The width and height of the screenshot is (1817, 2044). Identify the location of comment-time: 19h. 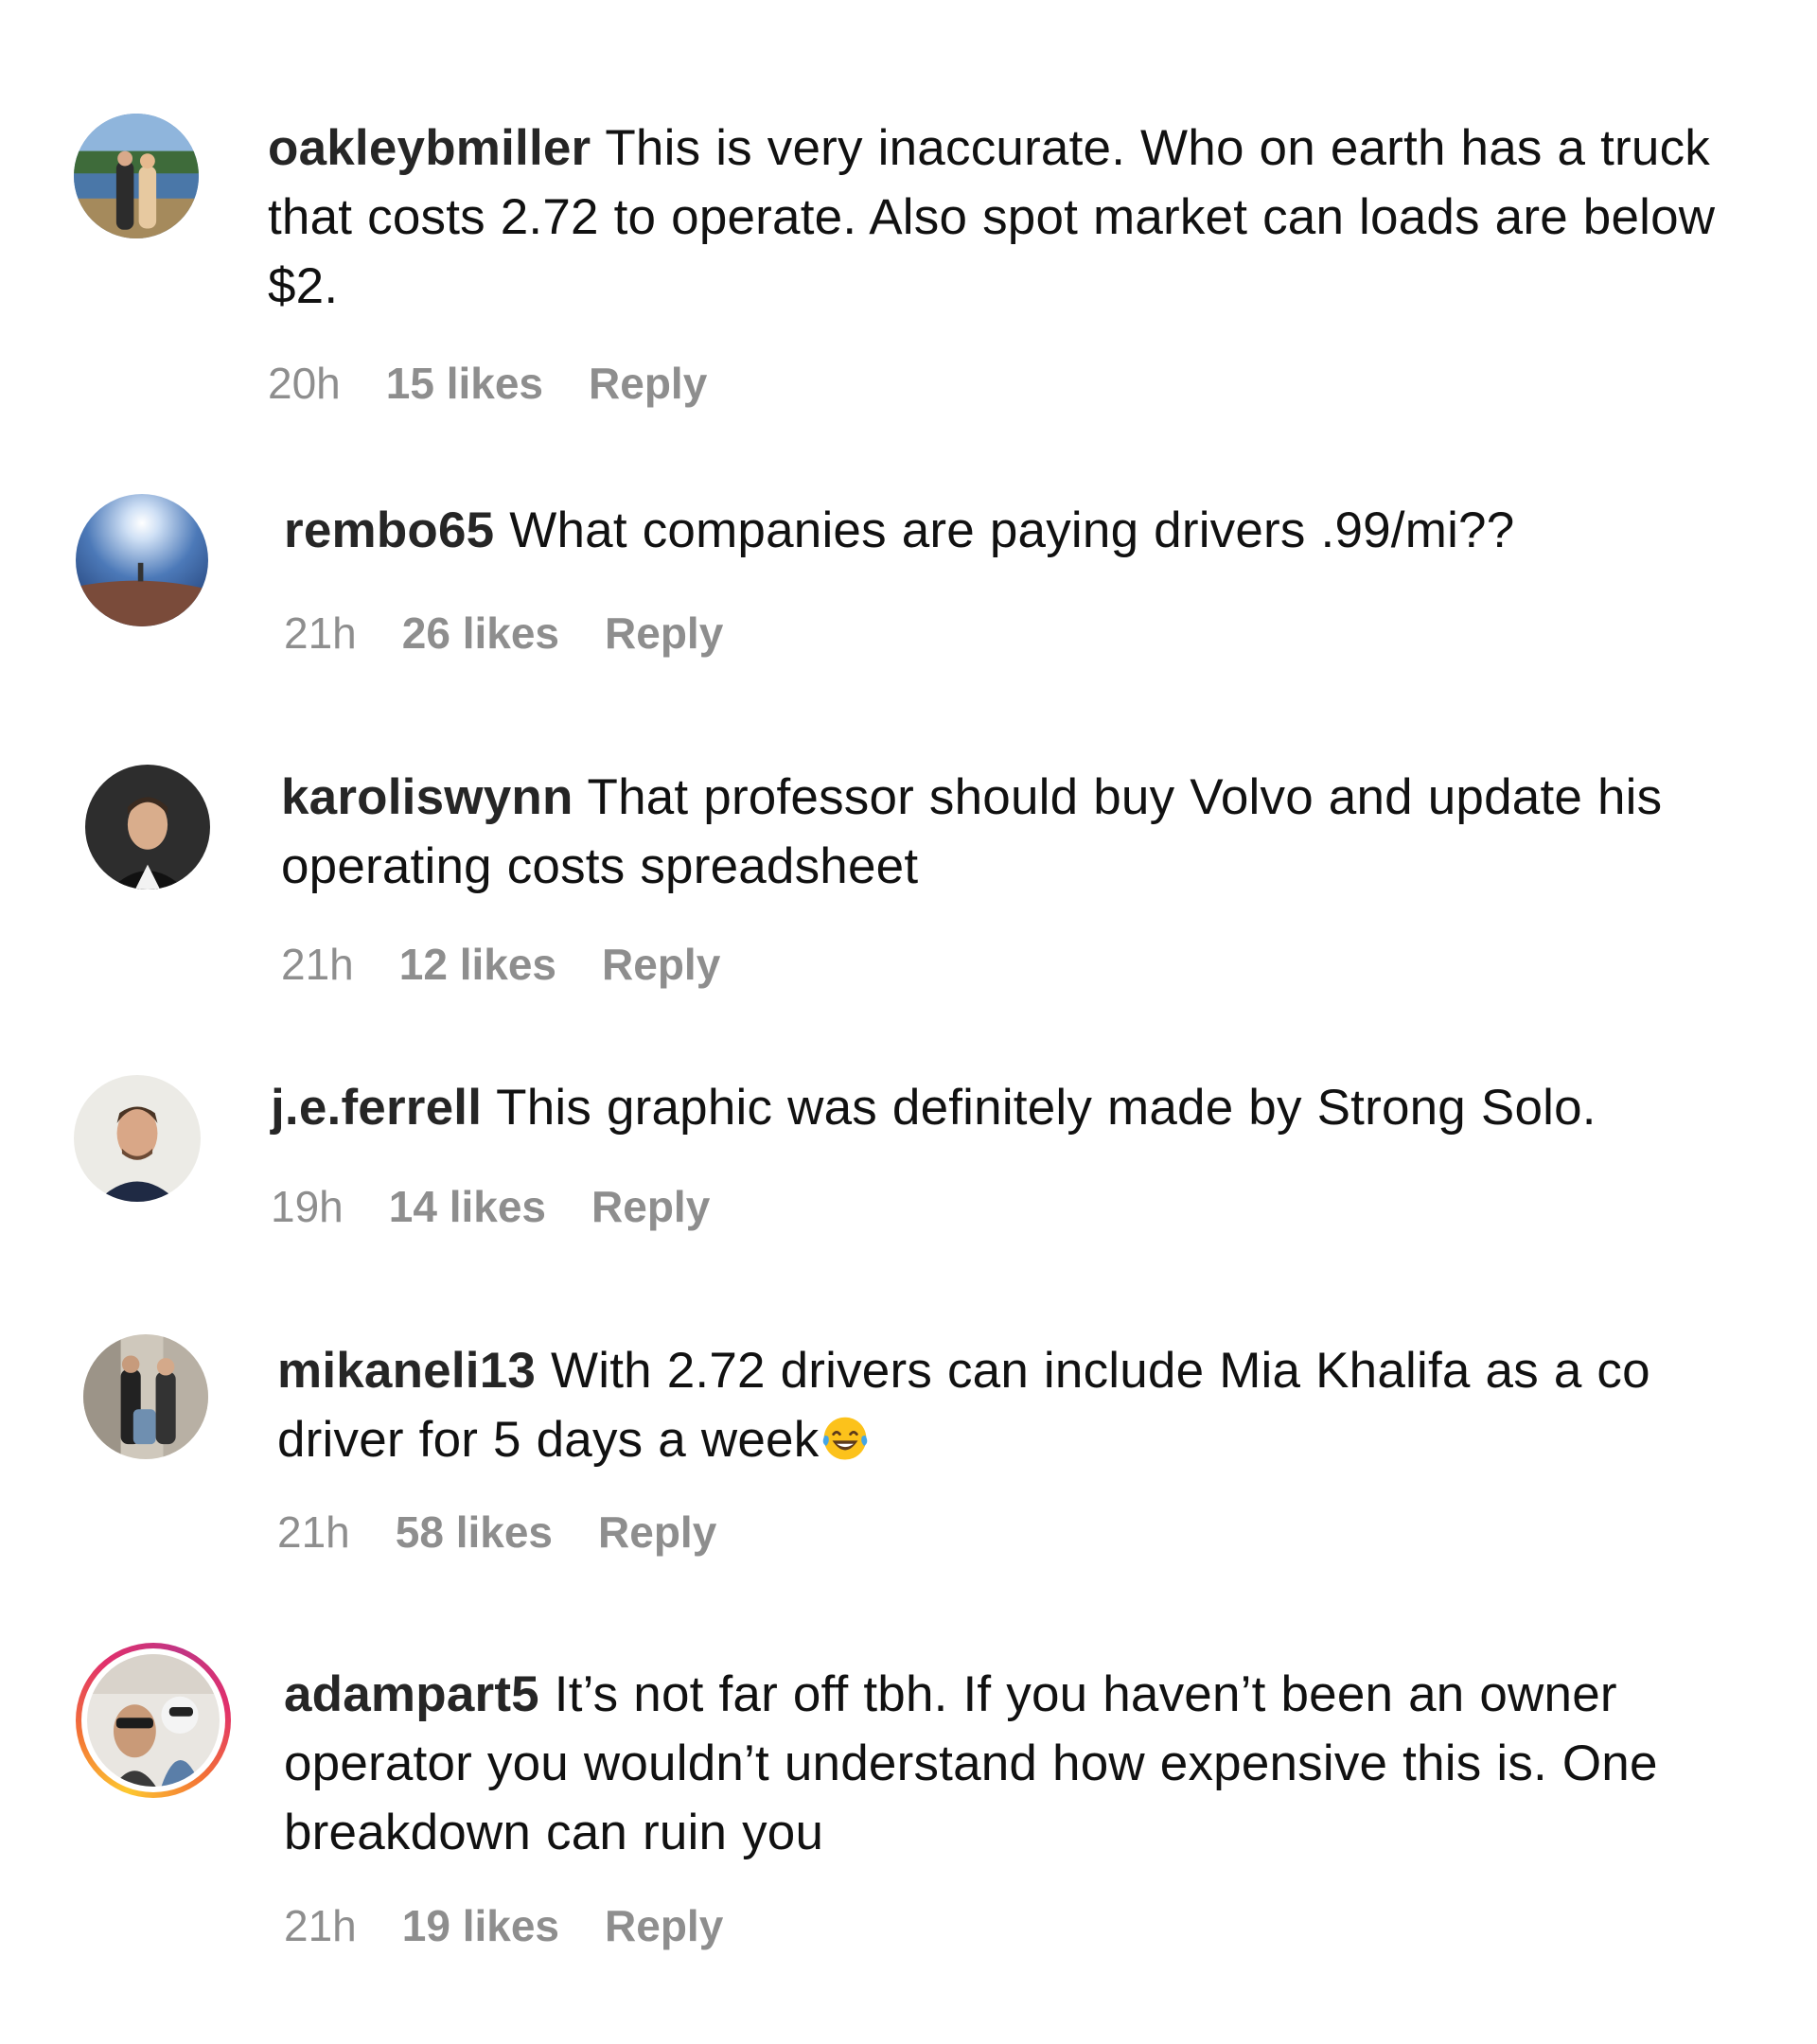
(307, 1206).